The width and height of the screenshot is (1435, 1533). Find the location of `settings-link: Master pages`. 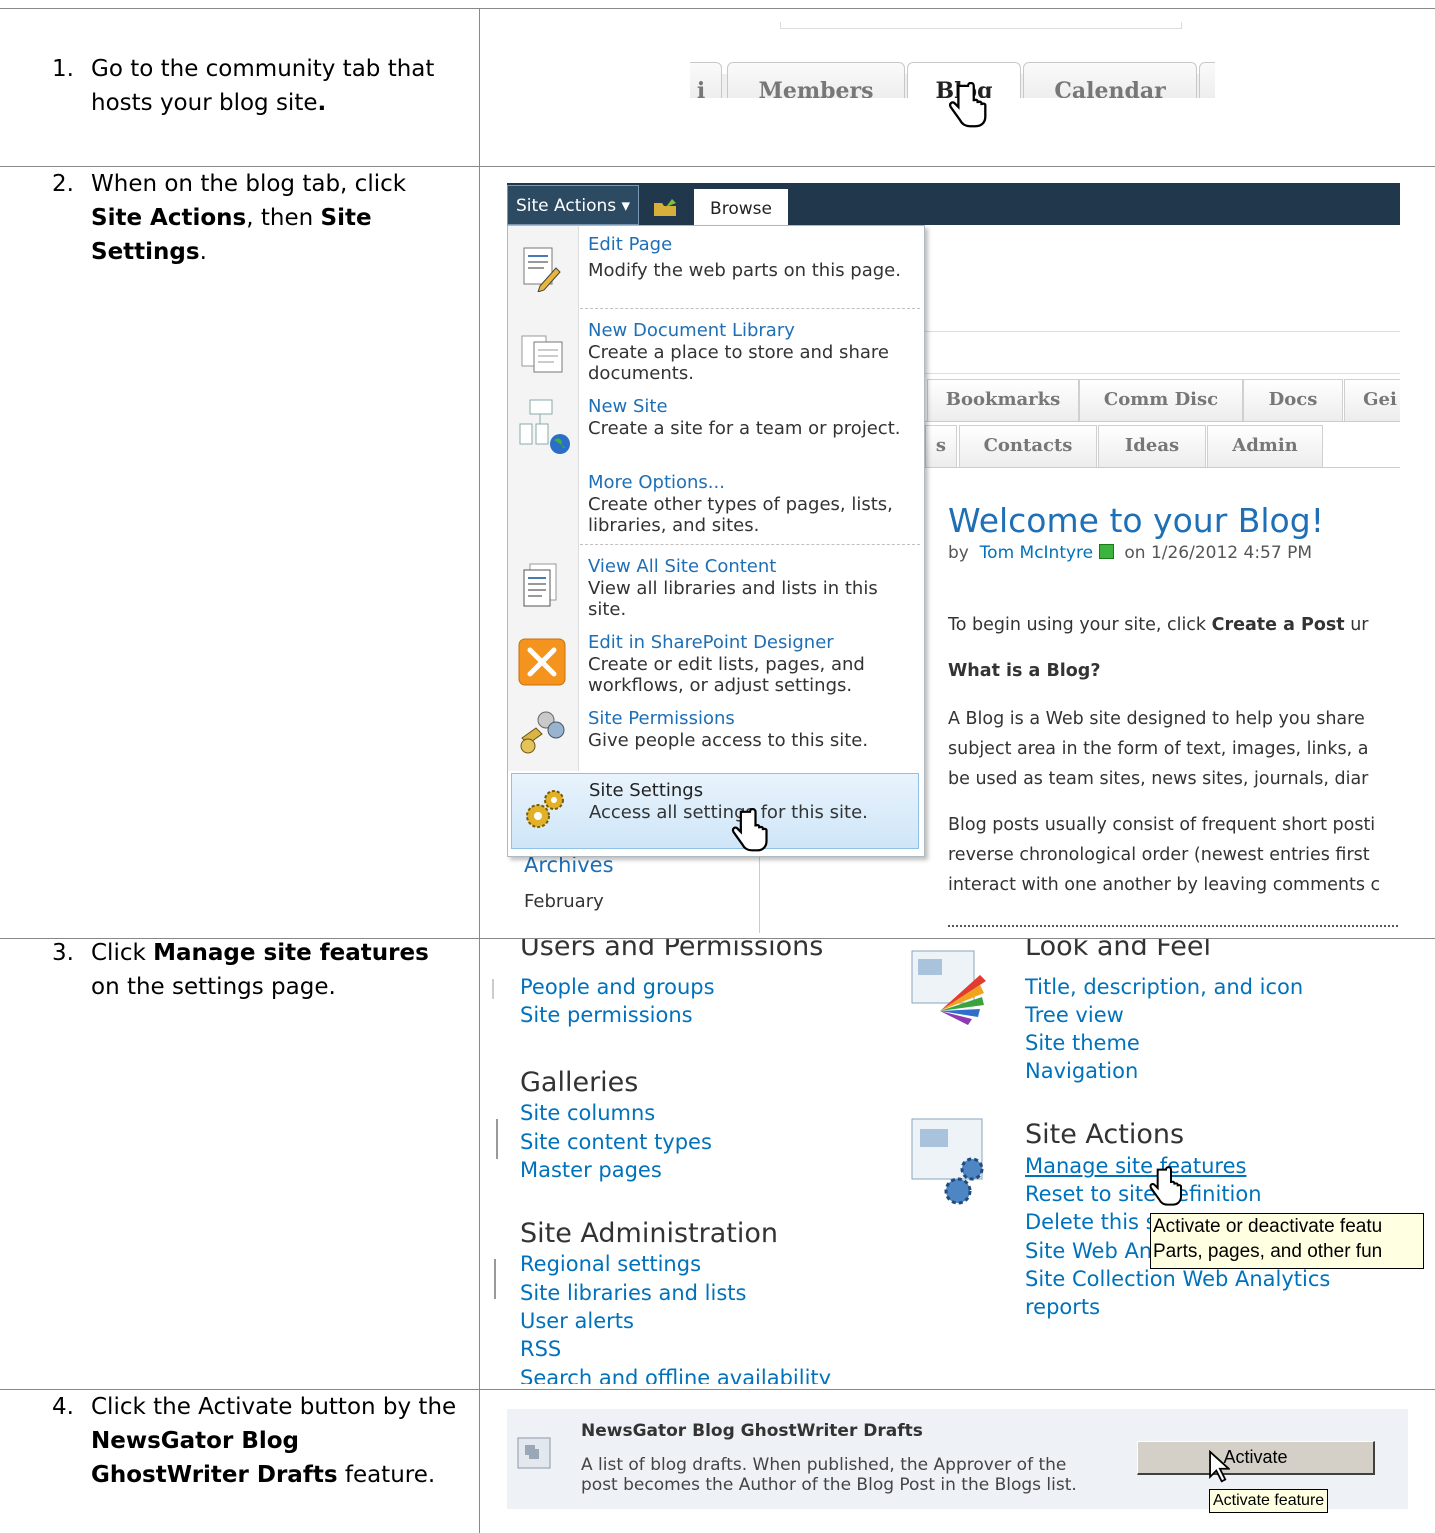

settings-link: Master pages is located at coordinates (591, 1170).